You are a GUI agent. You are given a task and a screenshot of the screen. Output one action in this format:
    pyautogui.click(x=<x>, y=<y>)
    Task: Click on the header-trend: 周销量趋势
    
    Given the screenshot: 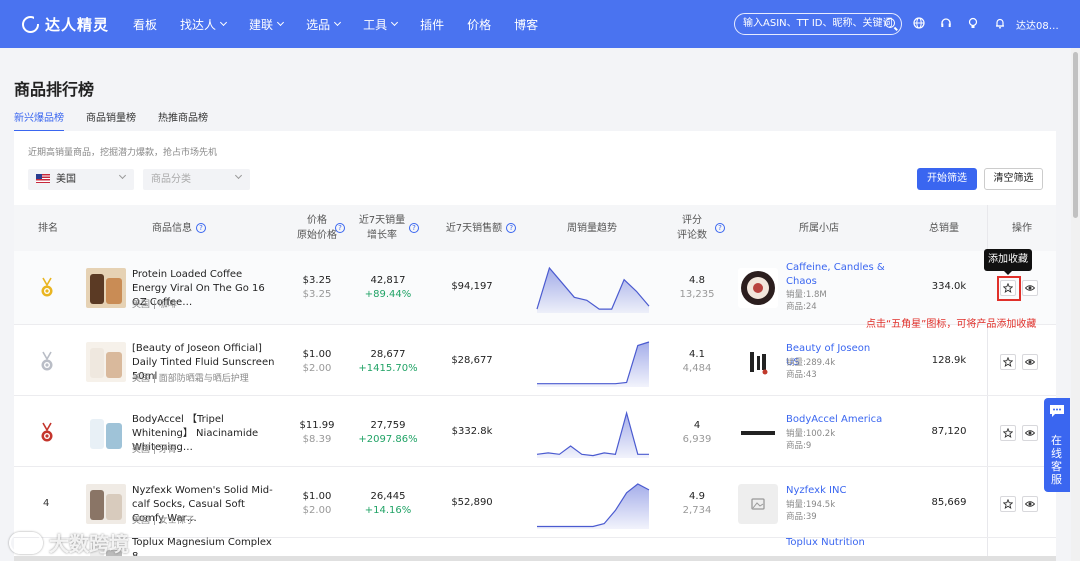 What is the action you would take?
    pyautogui.click(x=592, y=228)
    